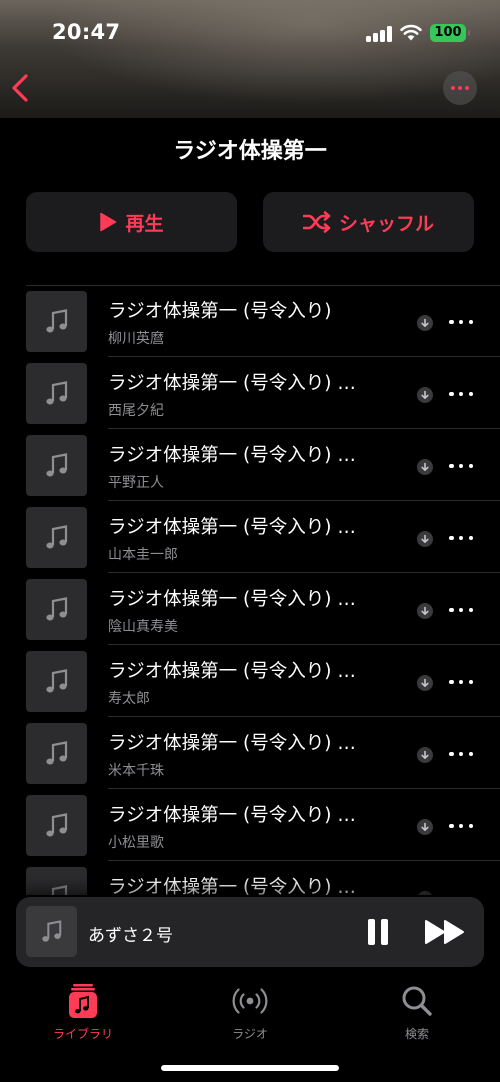  What do you see at coordinates (143, 555) in the screenshot?
I see `track-artist: 山本圭一郎` at bounding box center [143, 555].